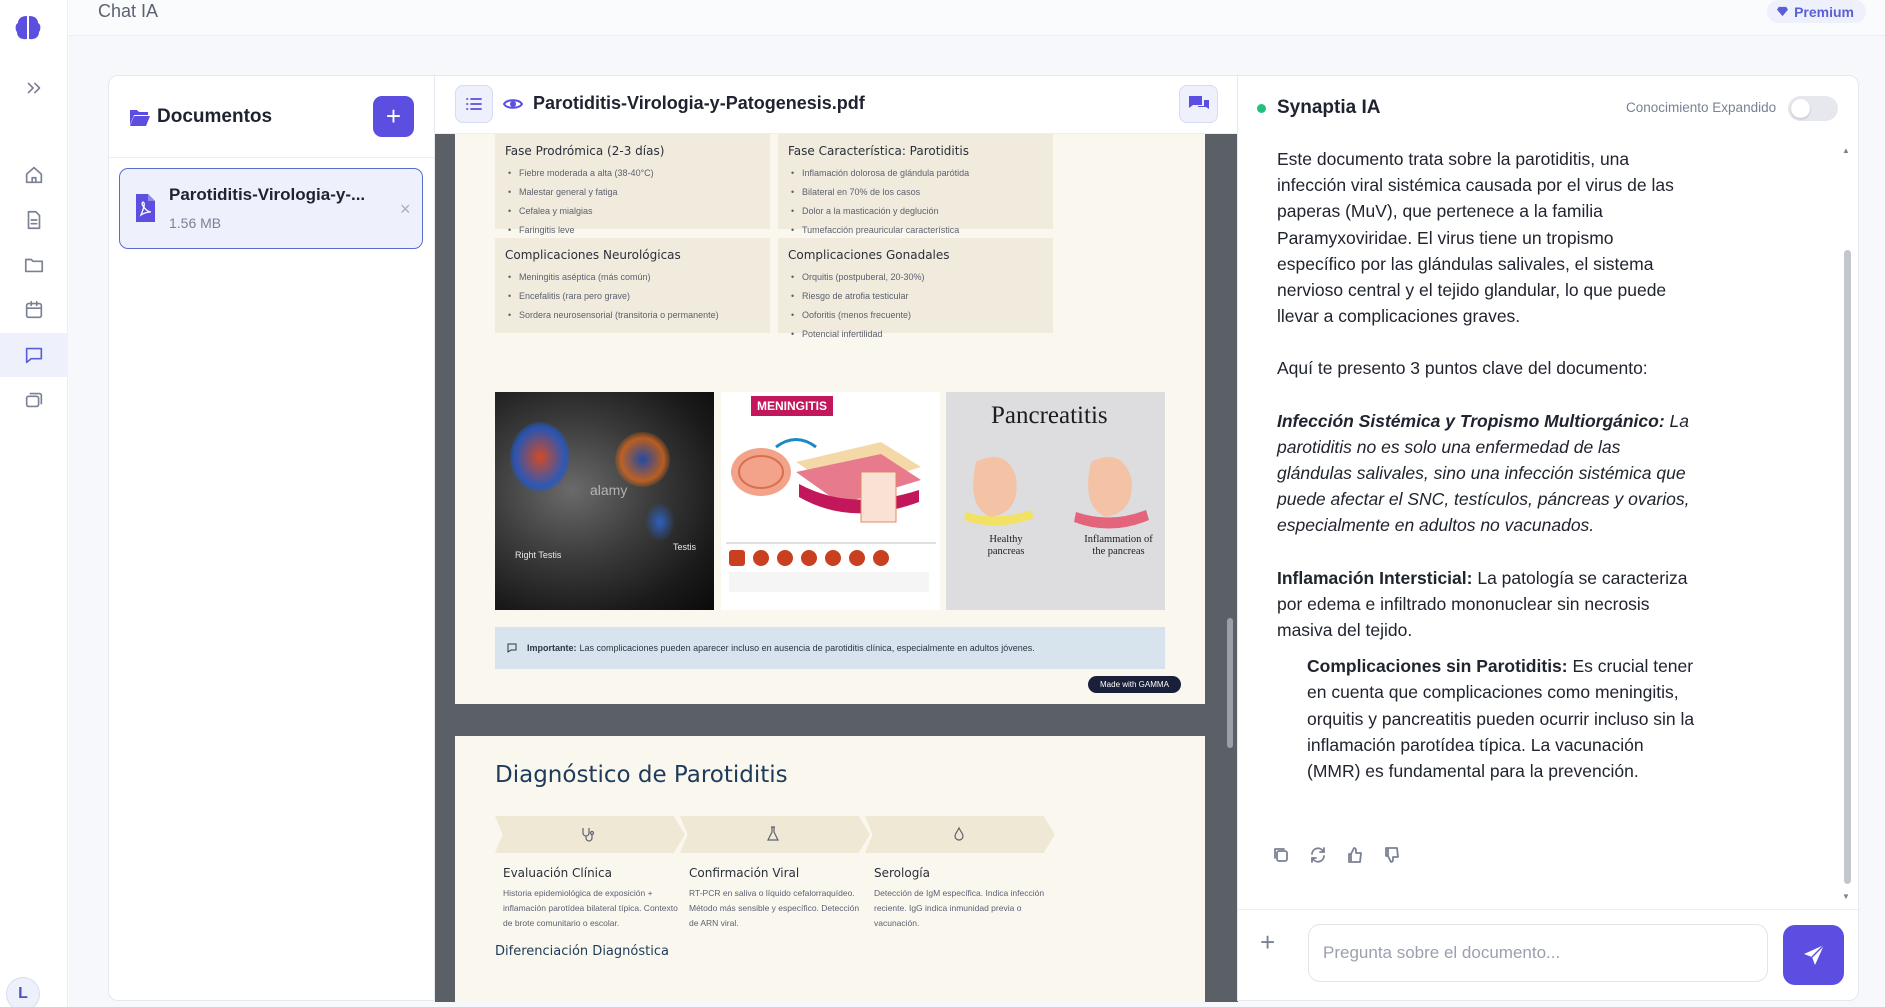 The height and width of the screenshot is (1007, 1885). I want to click on status-dot, so click(1261, 108).